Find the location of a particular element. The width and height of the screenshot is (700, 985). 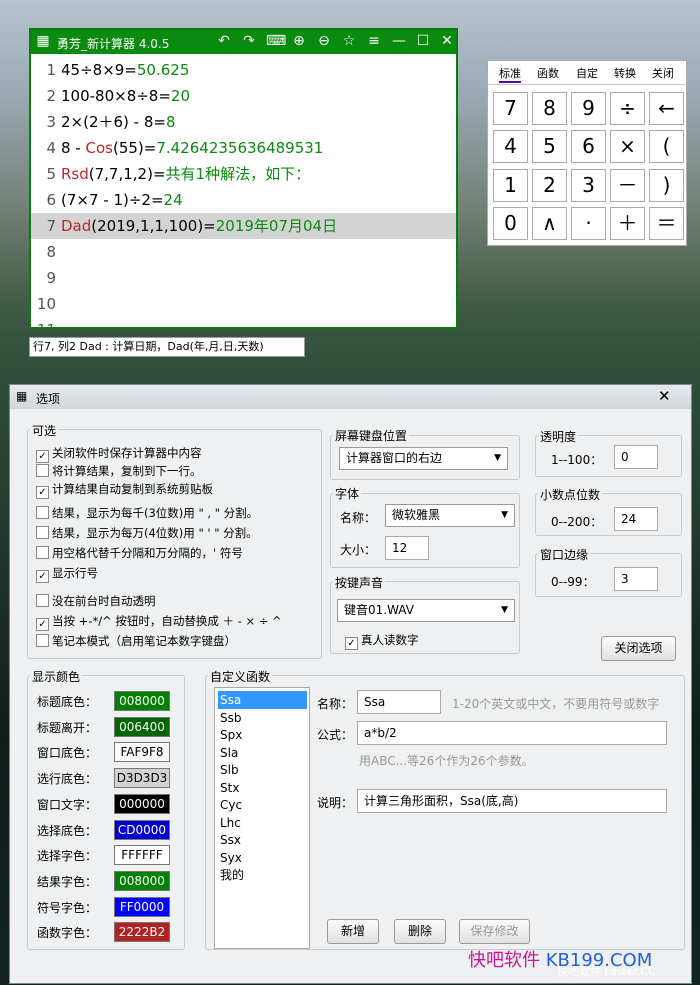

keyboard-icon: ⌨ is located at coordinates (276, 41).